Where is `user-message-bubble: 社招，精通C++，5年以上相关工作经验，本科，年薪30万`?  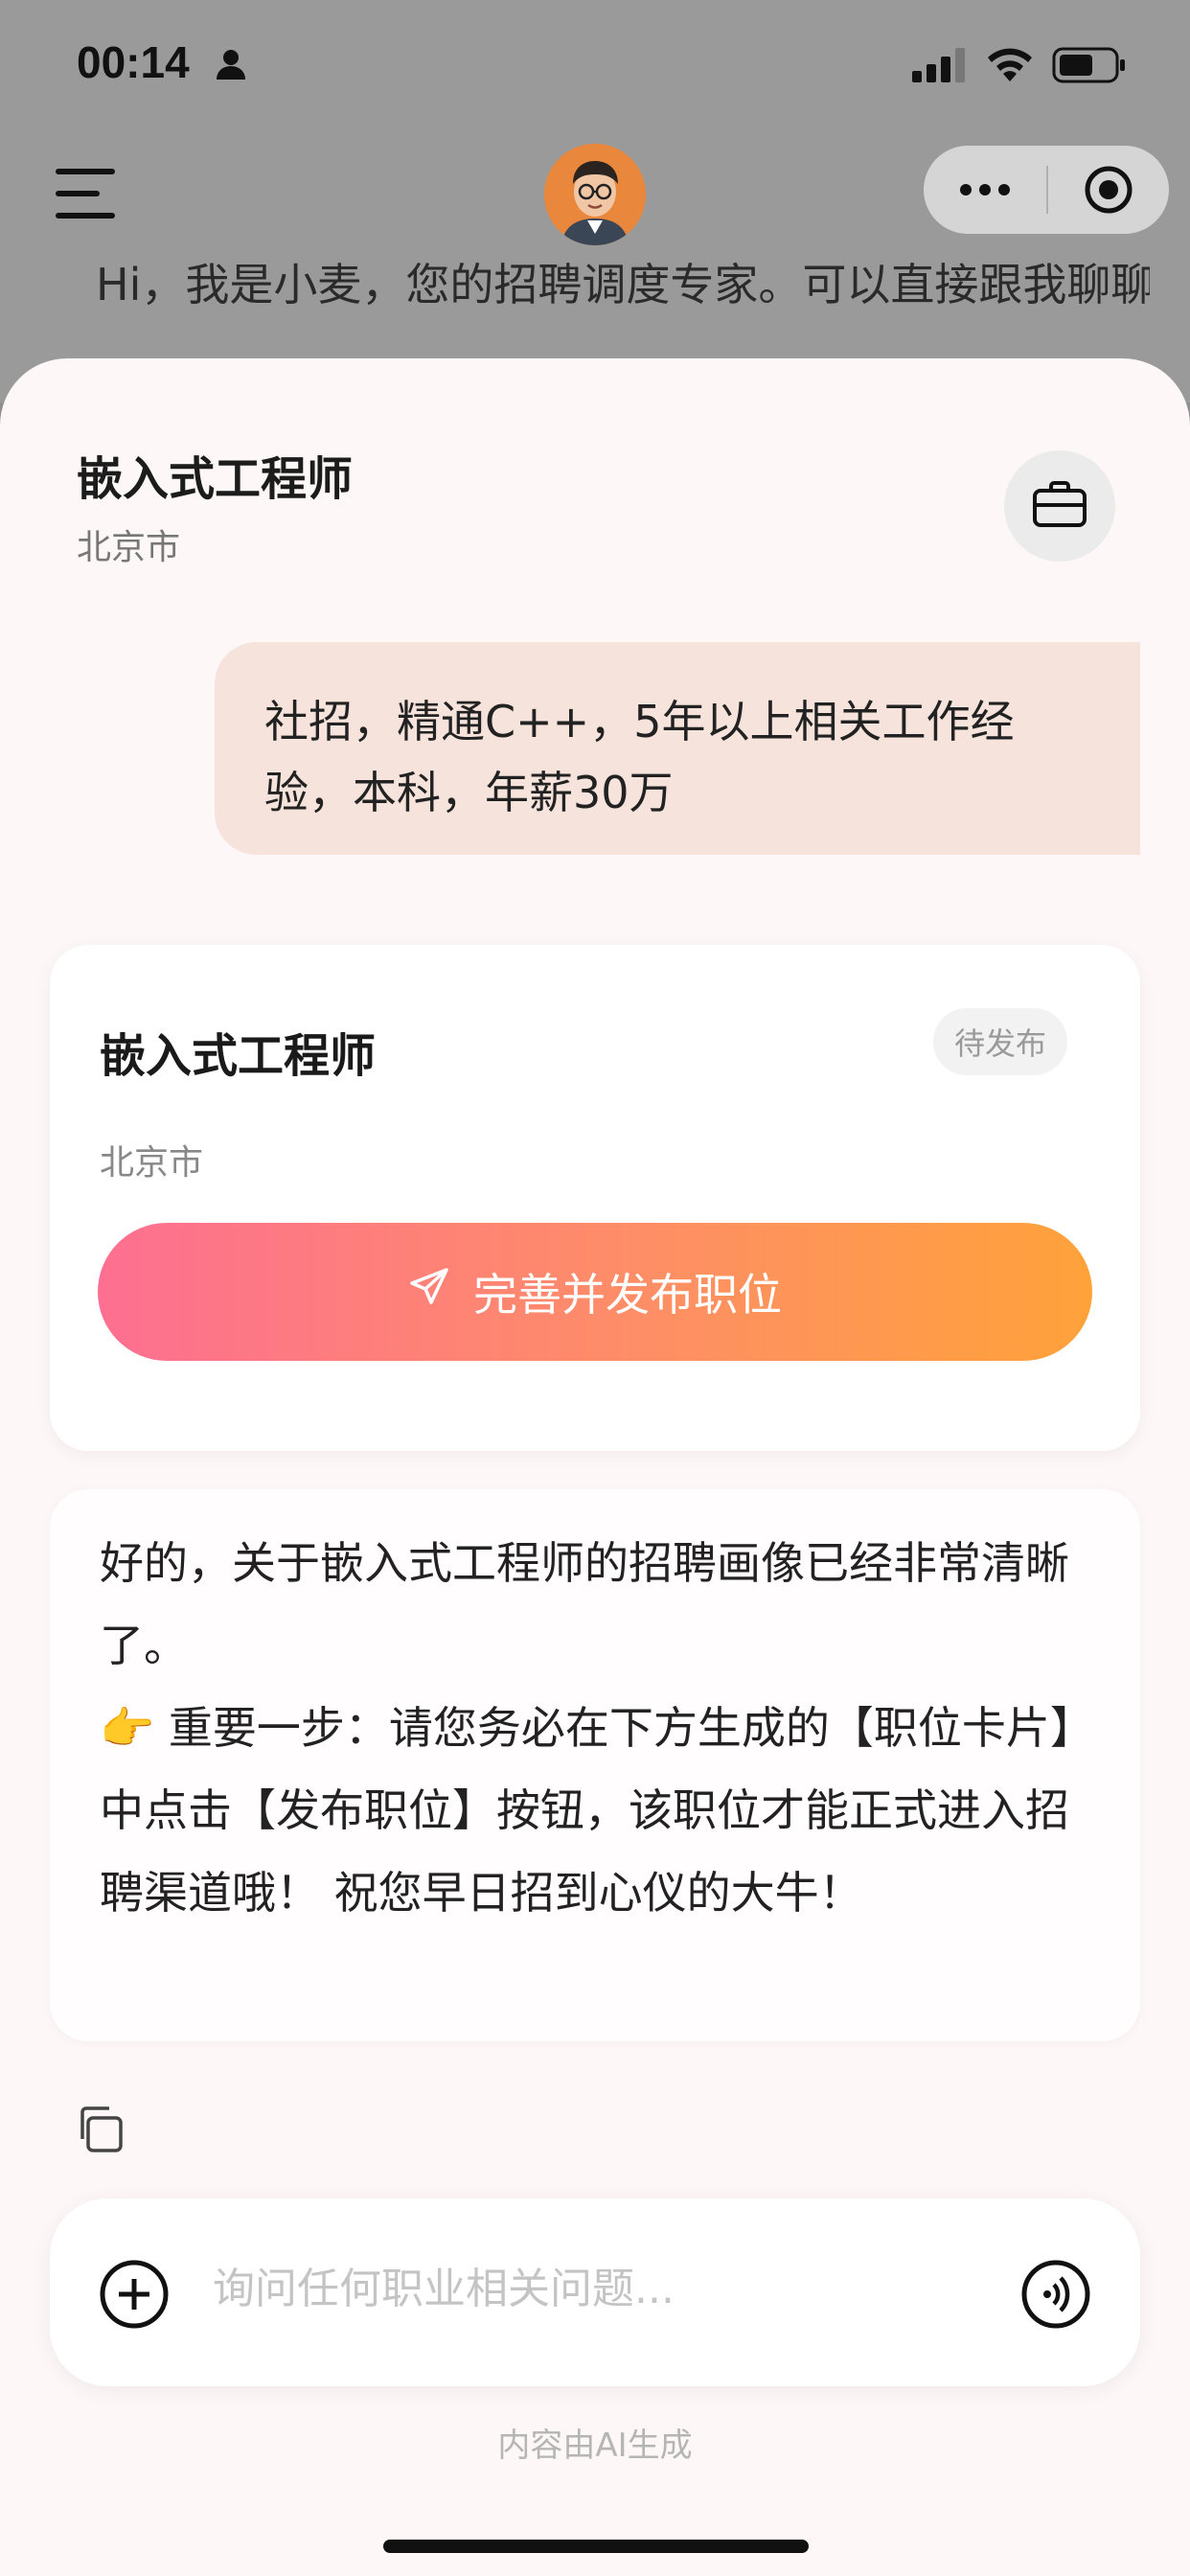 user-message-bubble: 社招，精通C++，5年以上相关工作经验，本科，年薪30万 is located at coordinates (678, 748).